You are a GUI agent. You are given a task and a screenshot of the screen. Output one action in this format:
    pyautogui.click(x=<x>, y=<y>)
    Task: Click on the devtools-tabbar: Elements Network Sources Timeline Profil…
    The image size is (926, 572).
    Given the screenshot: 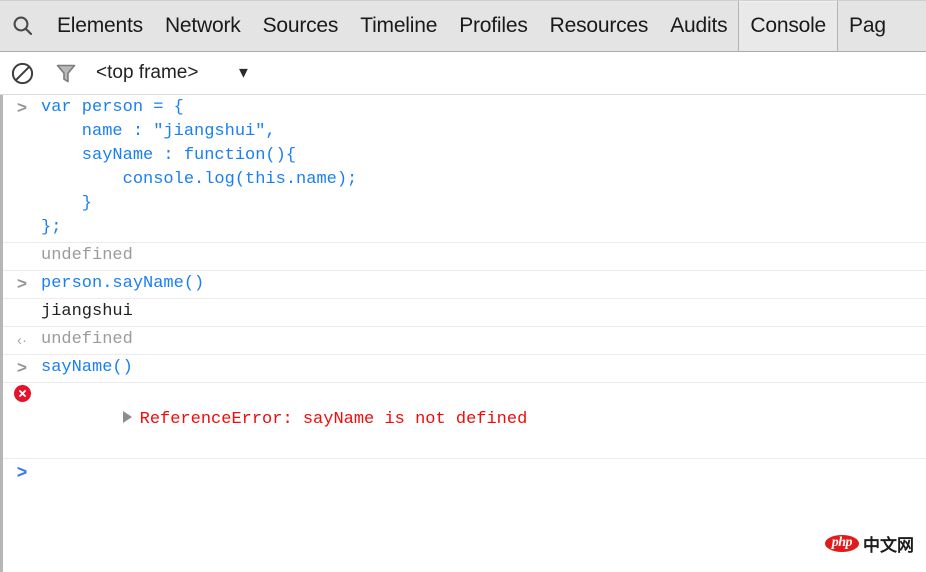 What is the action you would take?
    pyautogui.click(x=463, y=26)
    